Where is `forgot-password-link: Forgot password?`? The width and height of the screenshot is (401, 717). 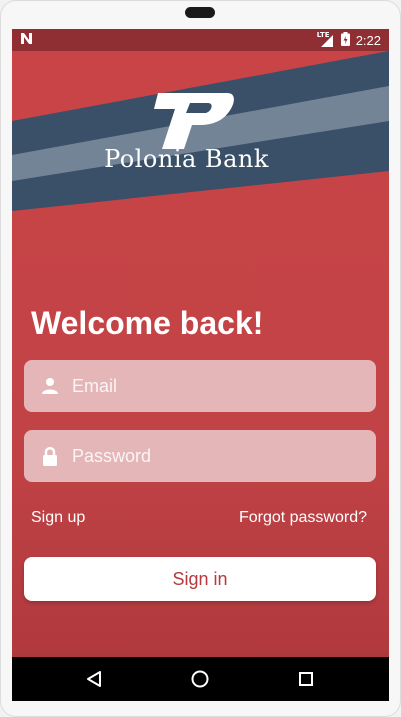
forgot-password-link: Forgot password? is located at coordinates (303, 518).